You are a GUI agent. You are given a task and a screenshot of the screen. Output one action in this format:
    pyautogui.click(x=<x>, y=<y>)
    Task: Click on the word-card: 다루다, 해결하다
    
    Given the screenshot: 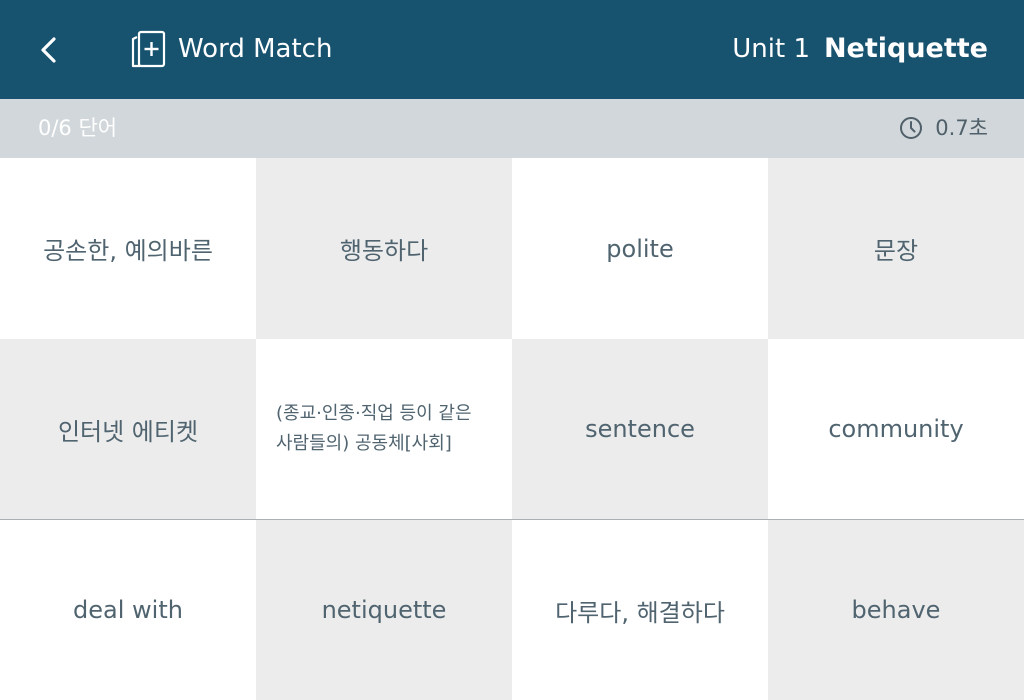 What is the action you would take?
    pyautogui.click(x=640, y=610)
    